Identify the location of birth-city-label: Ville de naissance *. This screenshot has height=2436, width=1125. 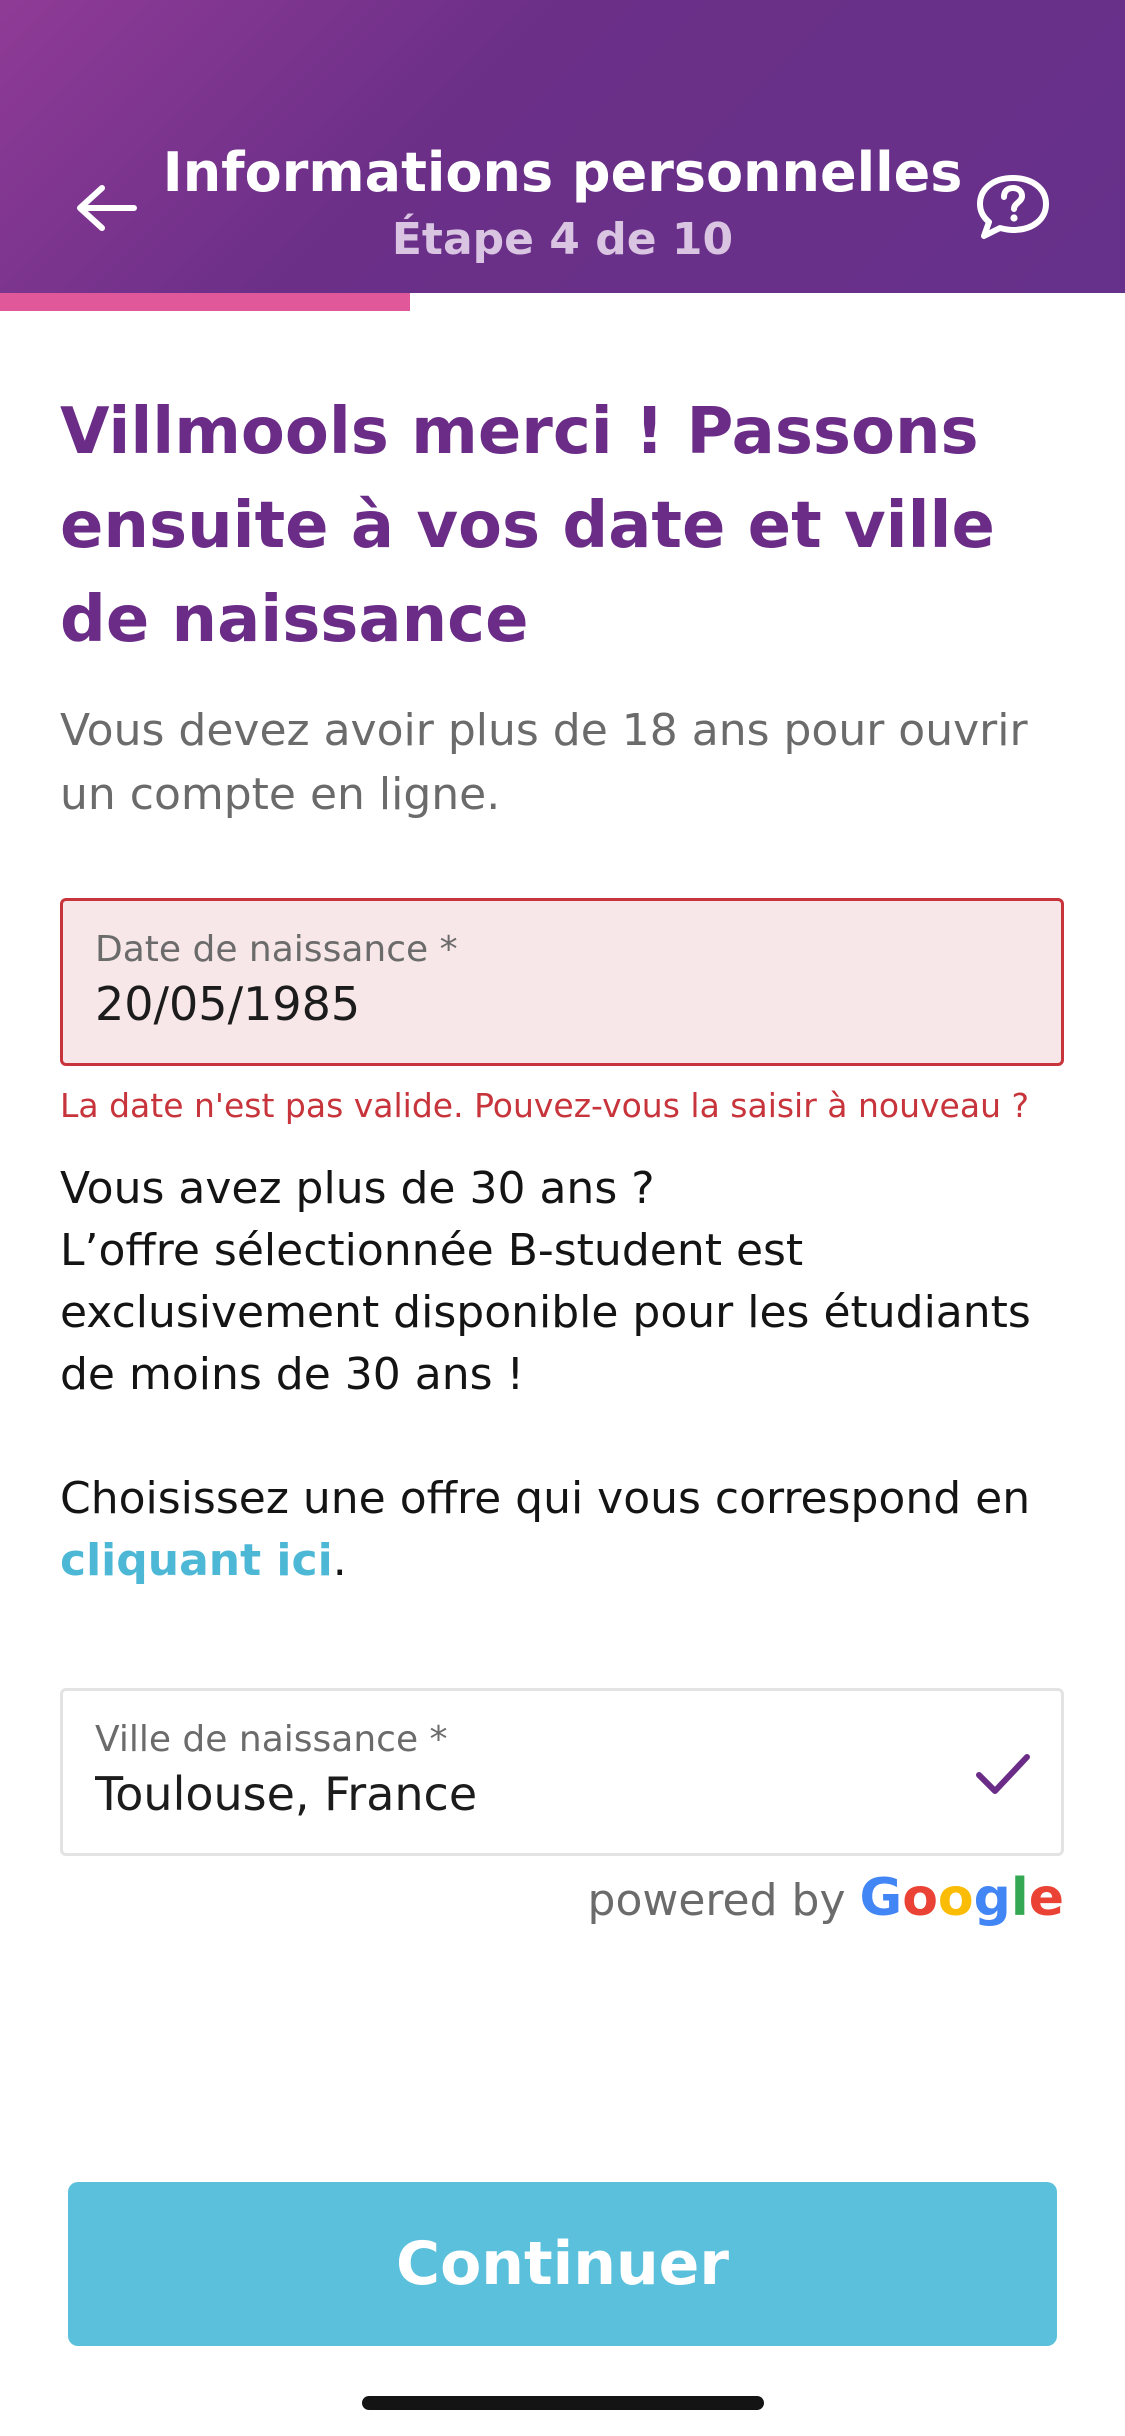
(271, 1739).